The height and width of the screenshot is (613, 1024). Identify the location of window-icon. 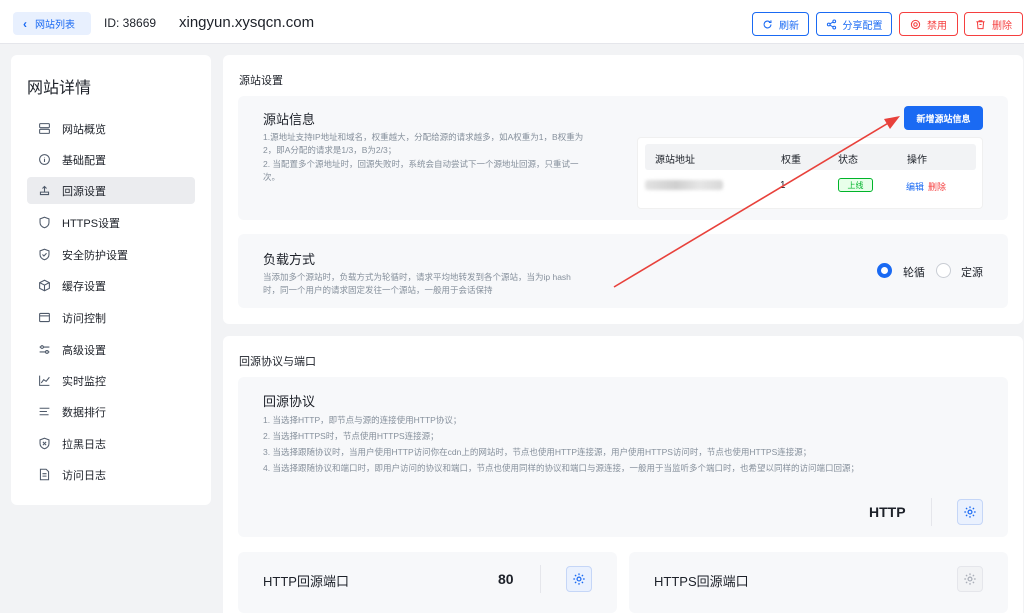
(44, 317).